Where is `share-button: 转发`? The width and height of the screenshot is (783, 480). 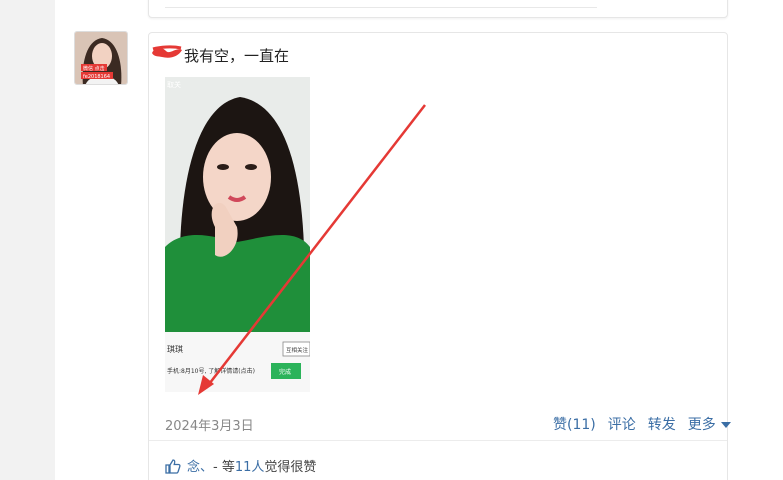 share-button: 转发 is located at coordinates (662, 424).